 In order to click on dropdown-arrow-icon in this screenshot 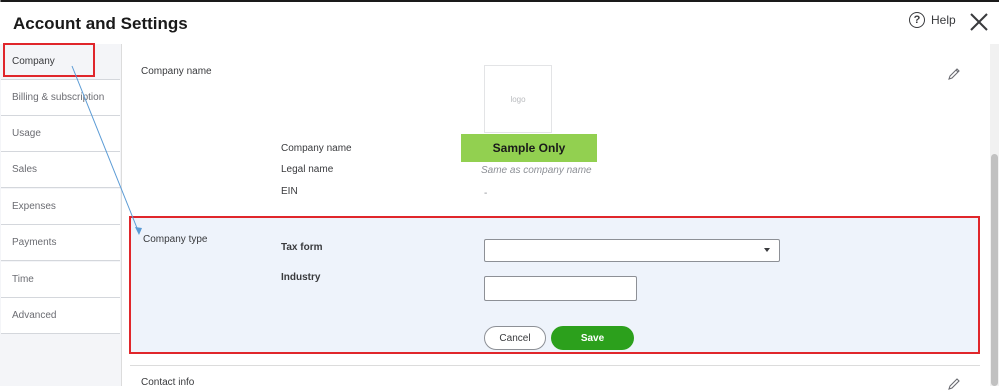, I will do `click(767, 250)`.